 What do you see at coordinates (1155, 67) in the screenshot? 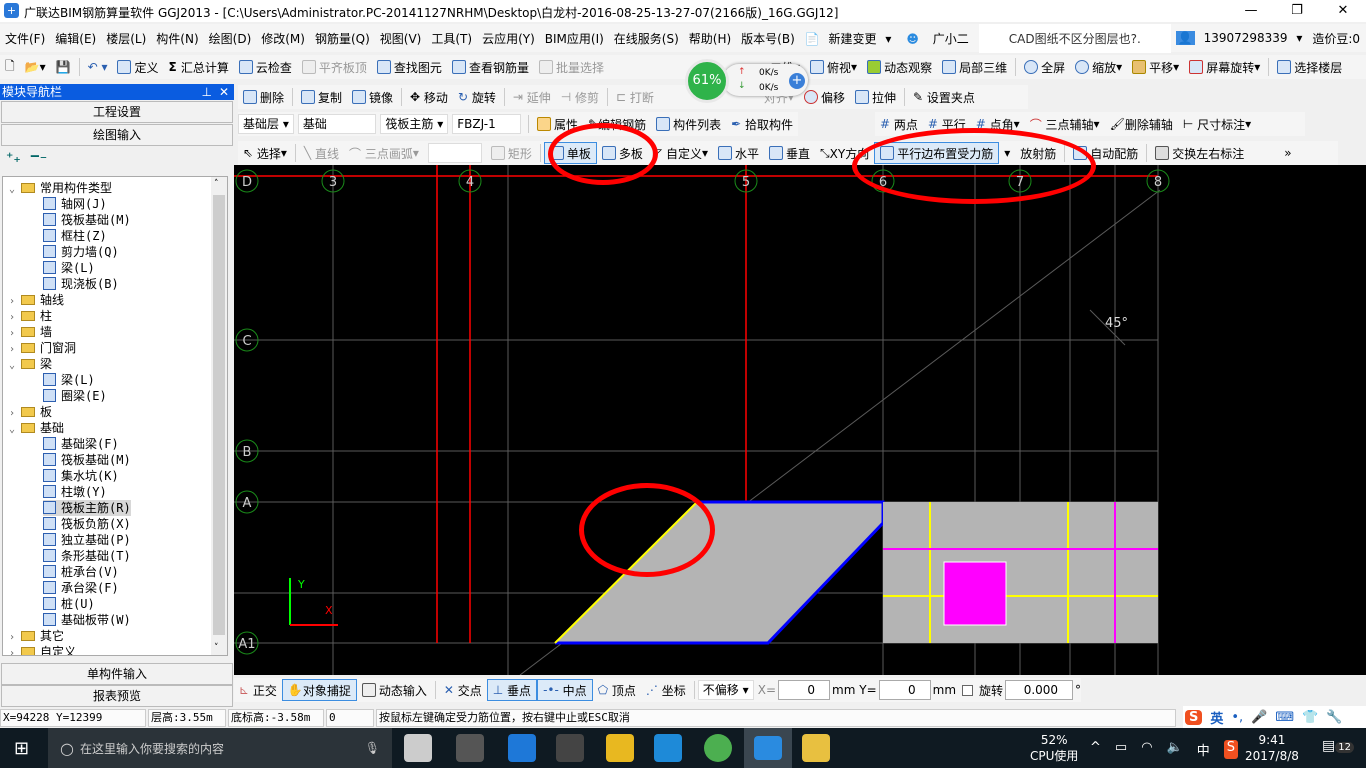
I see `pan-button: 平移 ▾` at bounding box center [1155, 67].